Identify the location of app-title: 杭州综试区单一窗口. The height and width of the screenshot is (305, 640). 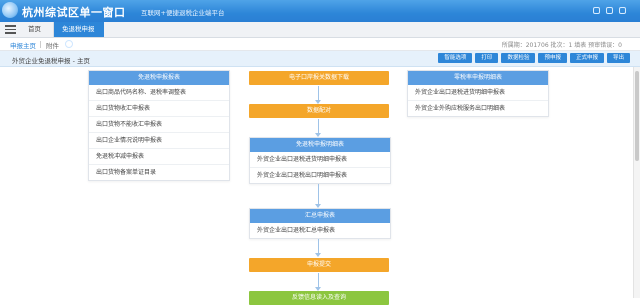
(74, 12).